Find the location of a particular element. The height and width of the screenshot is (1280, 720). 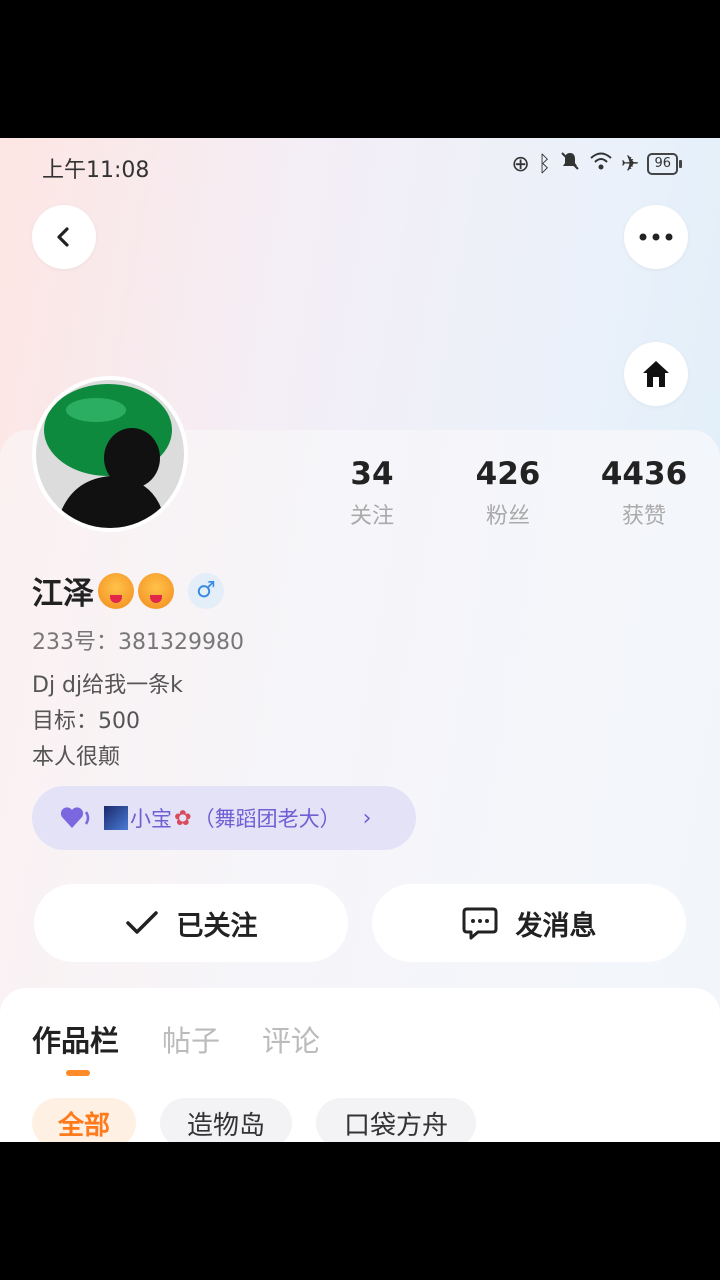

bio: Dj dj给我一条k 目标：500 本人很颠 is located at coordinates (107, 722).